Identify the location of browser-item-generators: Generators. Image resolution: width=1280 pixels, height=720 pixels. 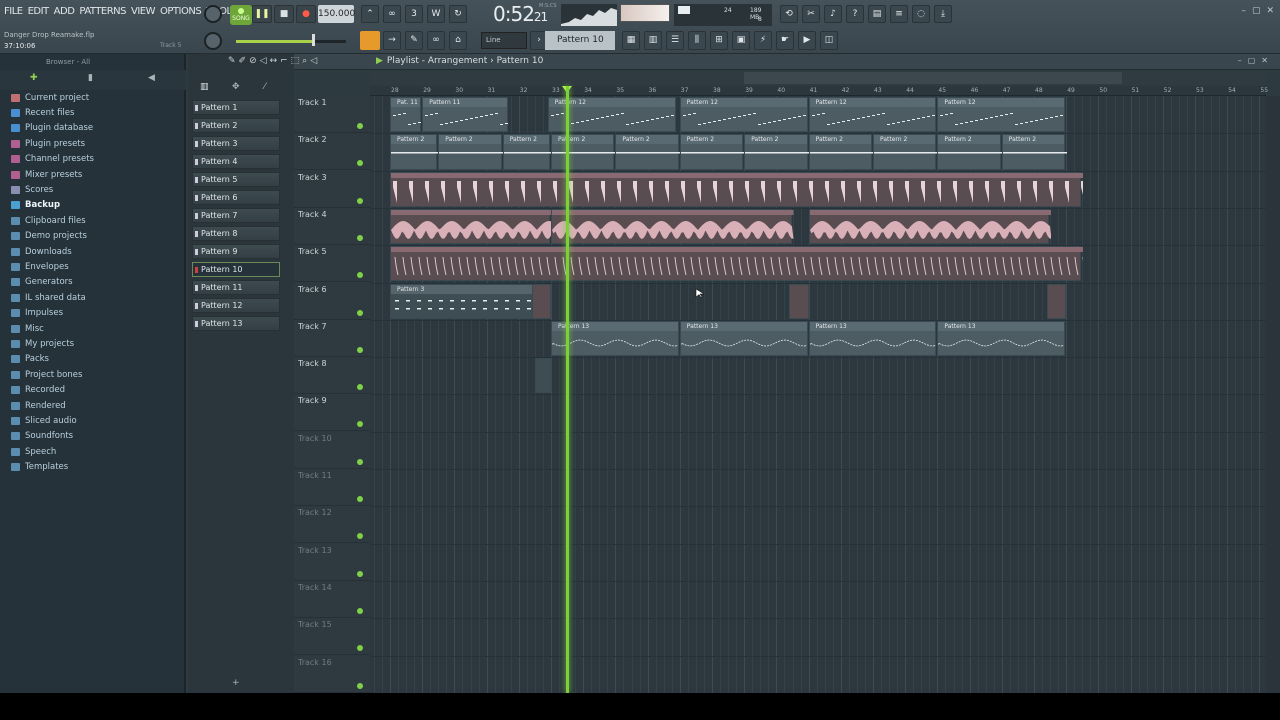
(42, 282).